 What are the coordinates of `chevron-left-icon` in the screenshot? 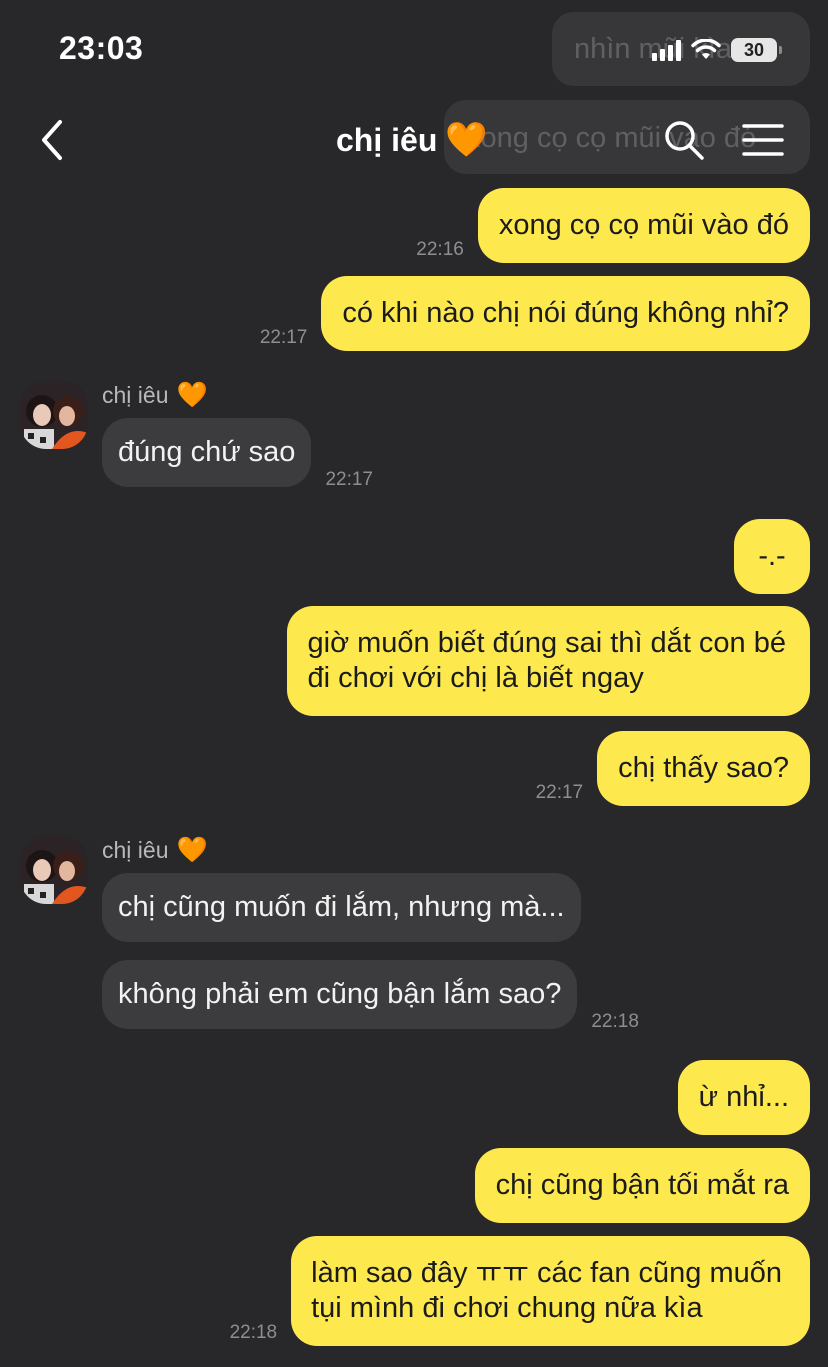 It's located at (52, 140).